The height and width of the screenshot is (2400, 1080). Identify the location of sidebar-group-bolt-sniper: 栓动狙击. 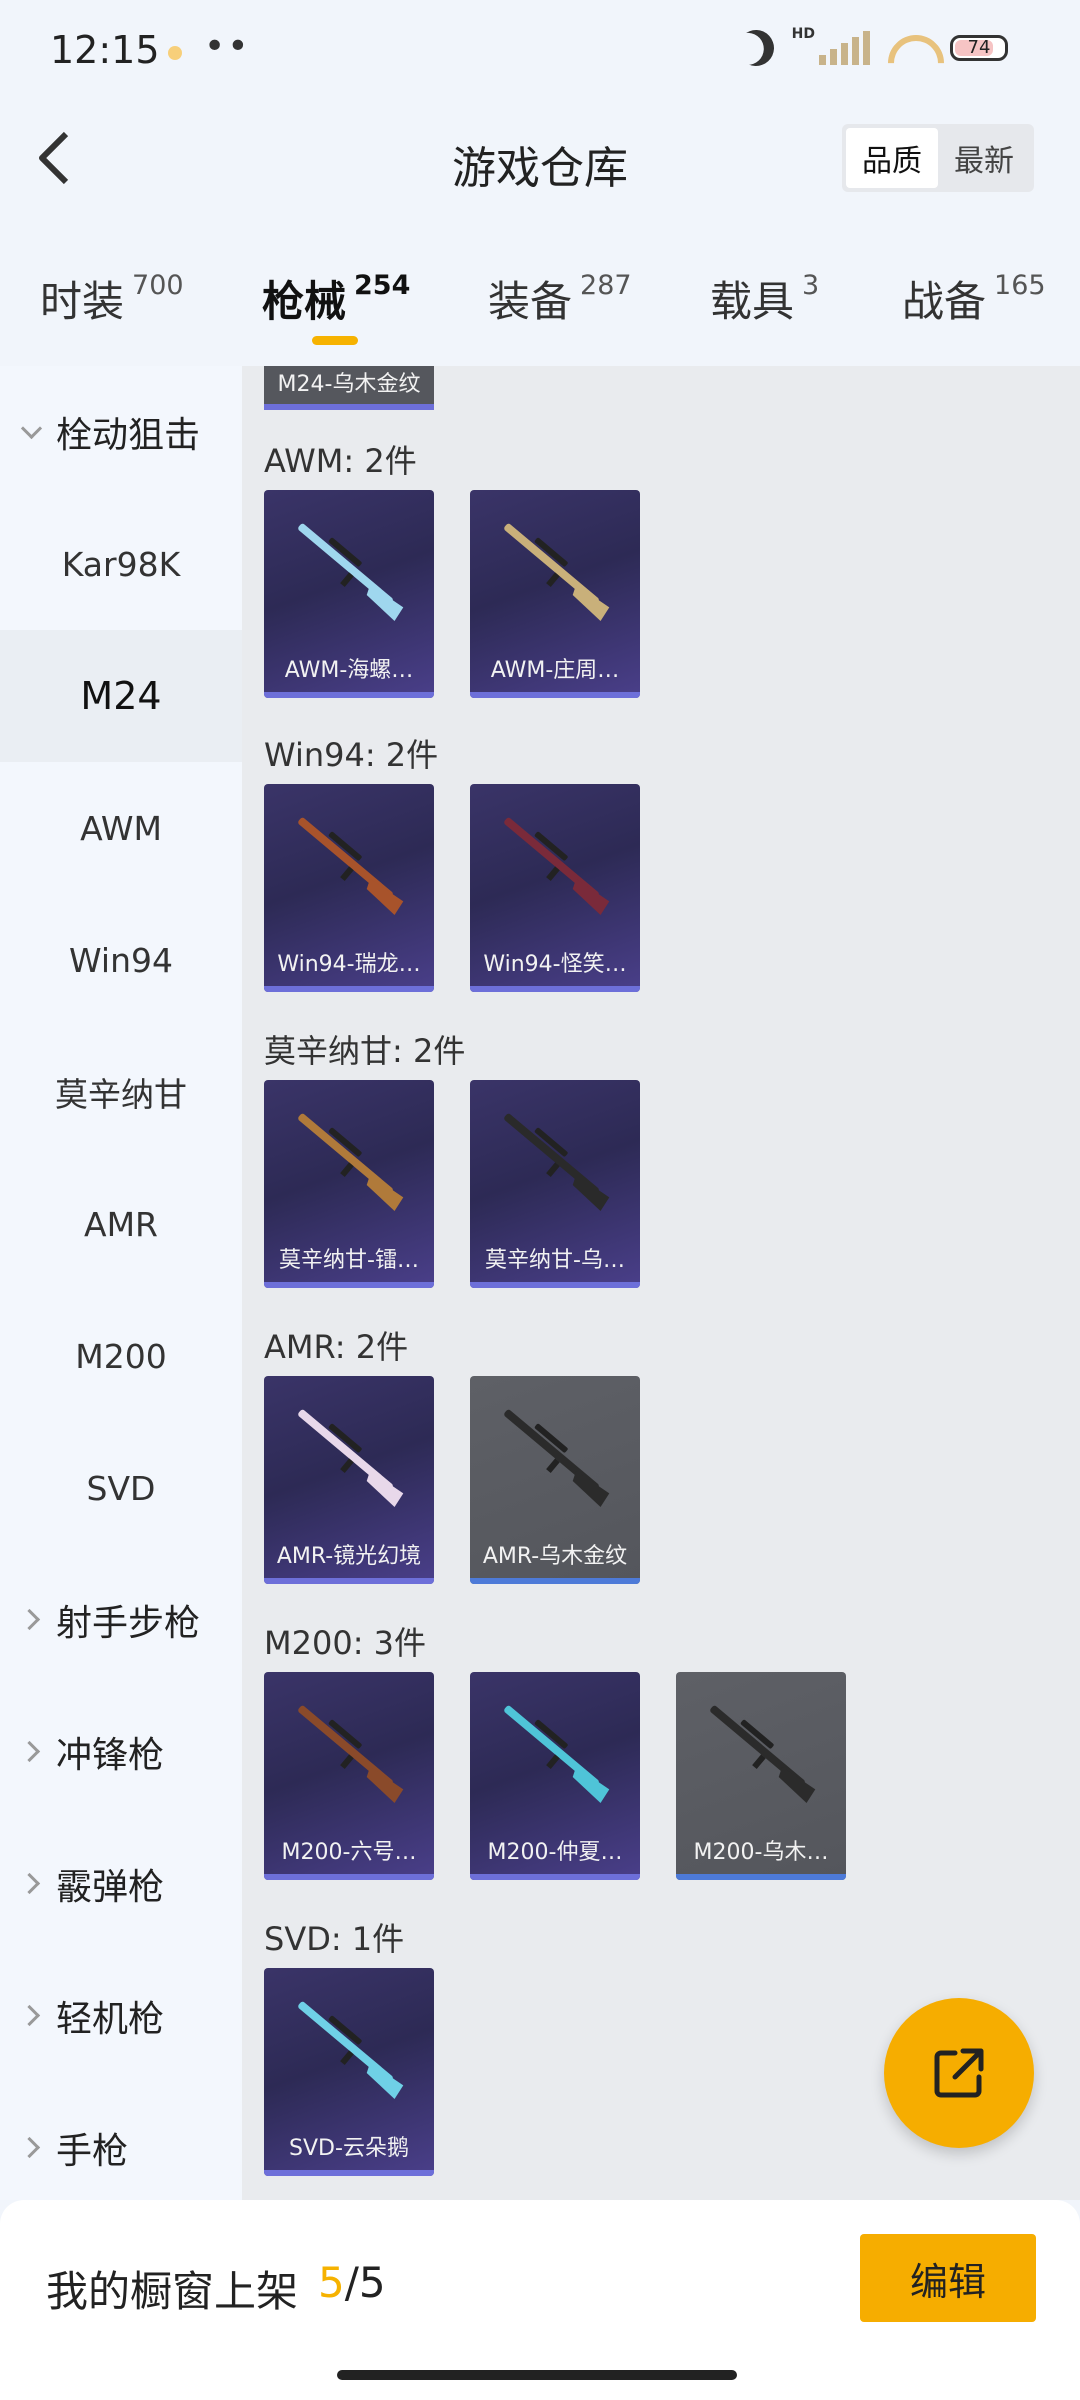
(121, 432).